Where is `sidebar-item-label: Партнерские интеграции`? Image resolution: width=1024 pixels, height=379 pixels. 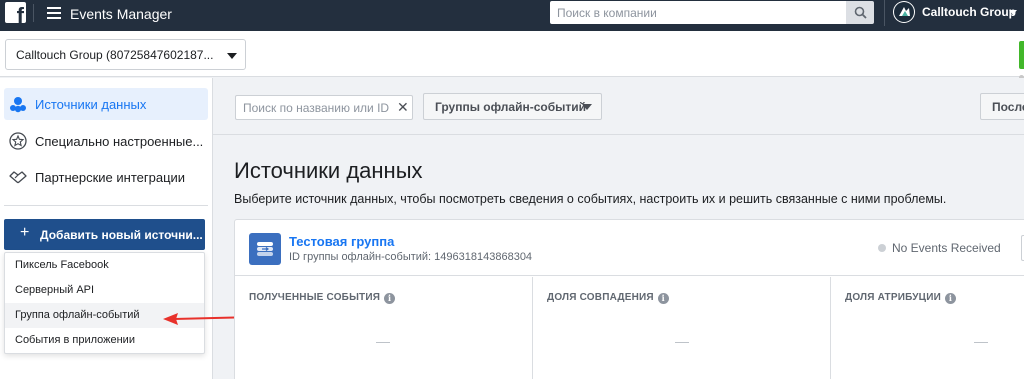
sidebar-item-label: Партнерские интеграции is located at coordinates (110, 177).